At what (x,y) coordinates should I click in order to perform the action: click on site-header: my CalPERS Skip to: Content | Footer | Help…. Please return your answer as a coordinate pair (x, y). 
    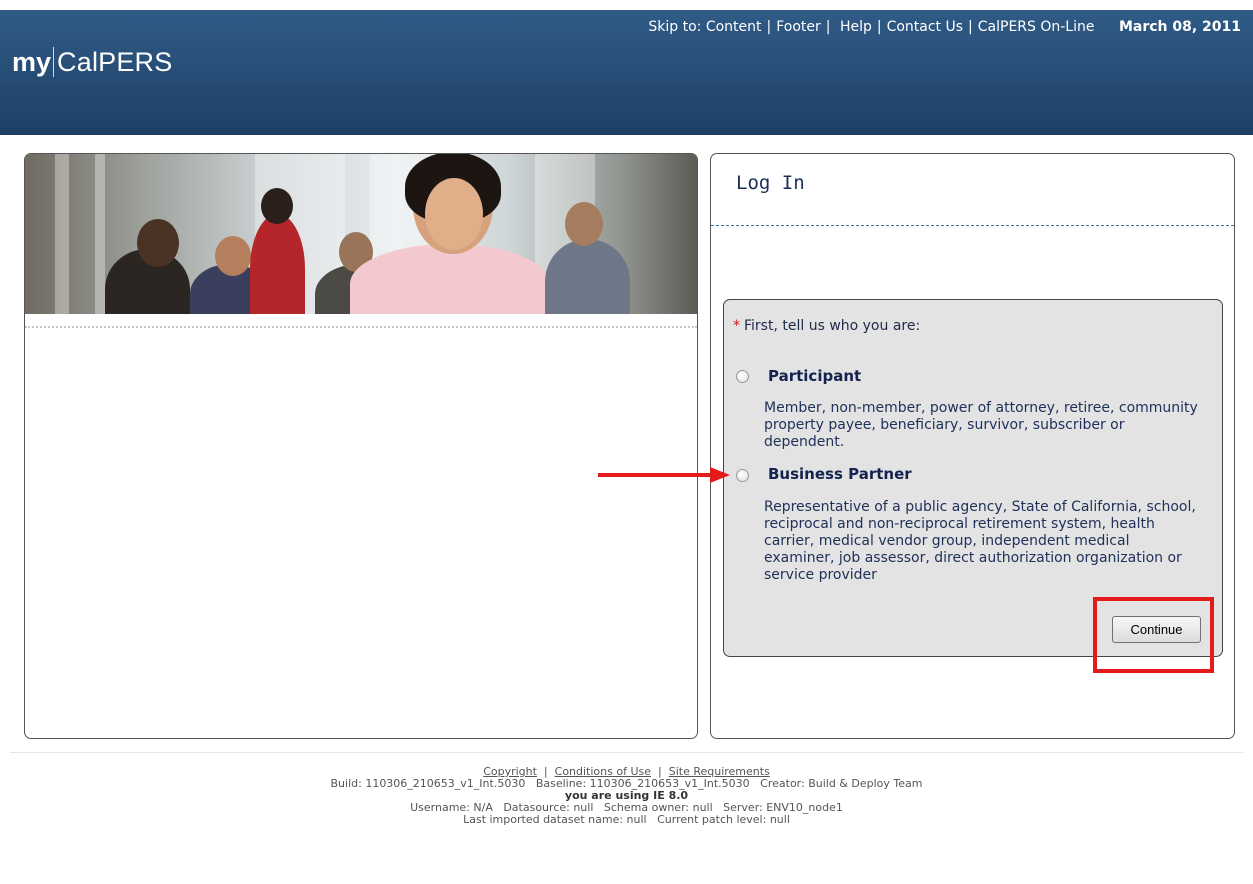
    Looking at the image, I should click on (626, 72).